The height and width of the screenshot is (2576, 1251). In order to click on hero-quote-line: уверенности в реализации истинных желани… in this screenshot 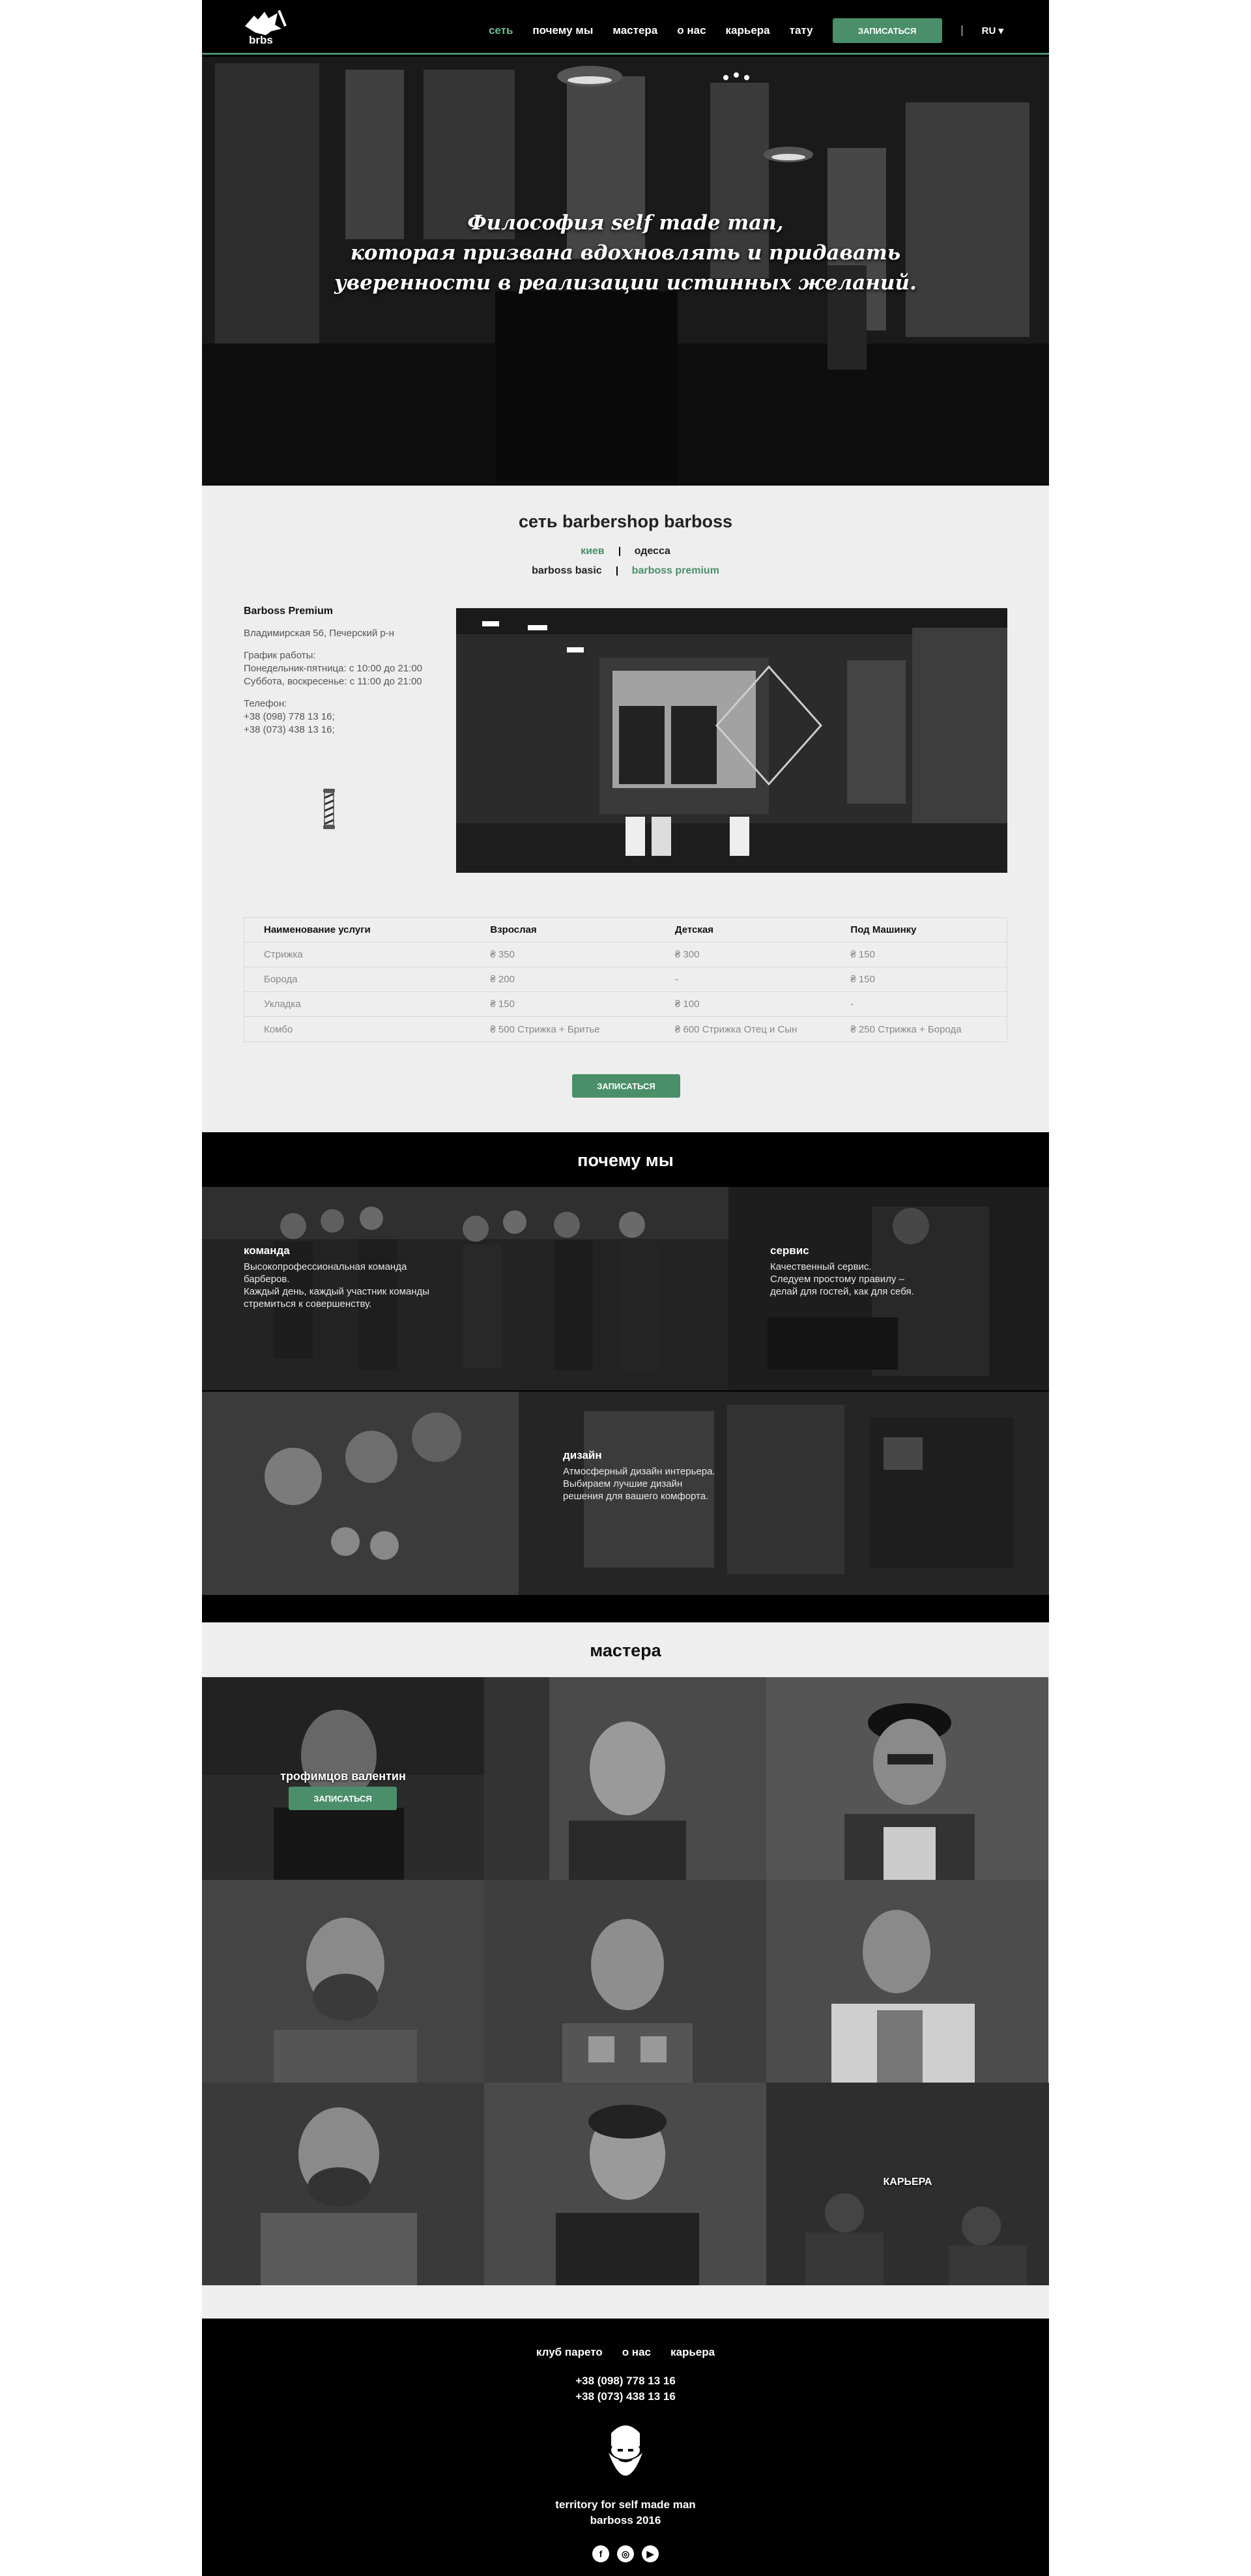, I will do `click(625, 283)`.